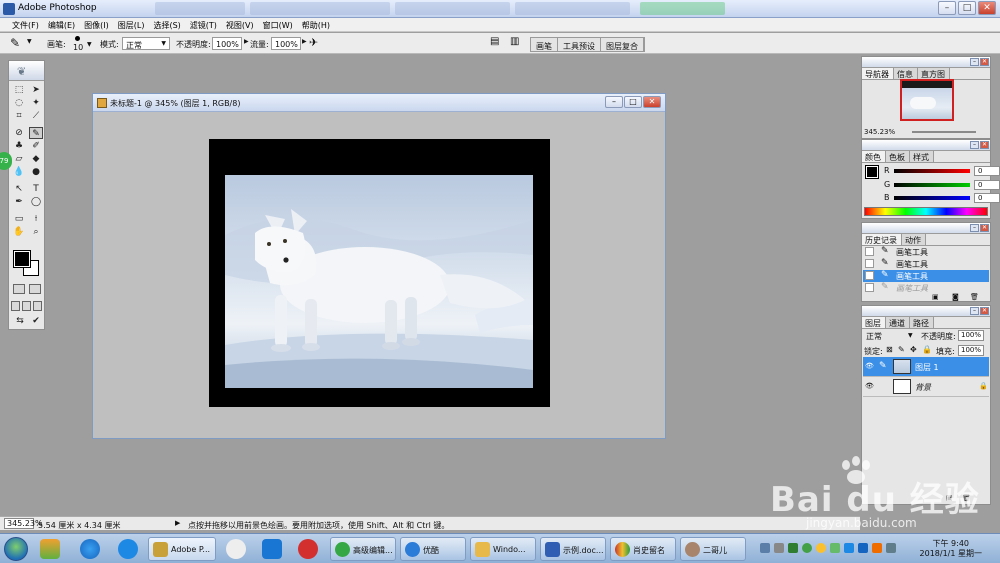 The width and height of the screenshot is (1000, 563). What do you see at coordinates (872, 172) in the screenshot?
I see `color-foreground-swatch` at bounding box center [872, 172].